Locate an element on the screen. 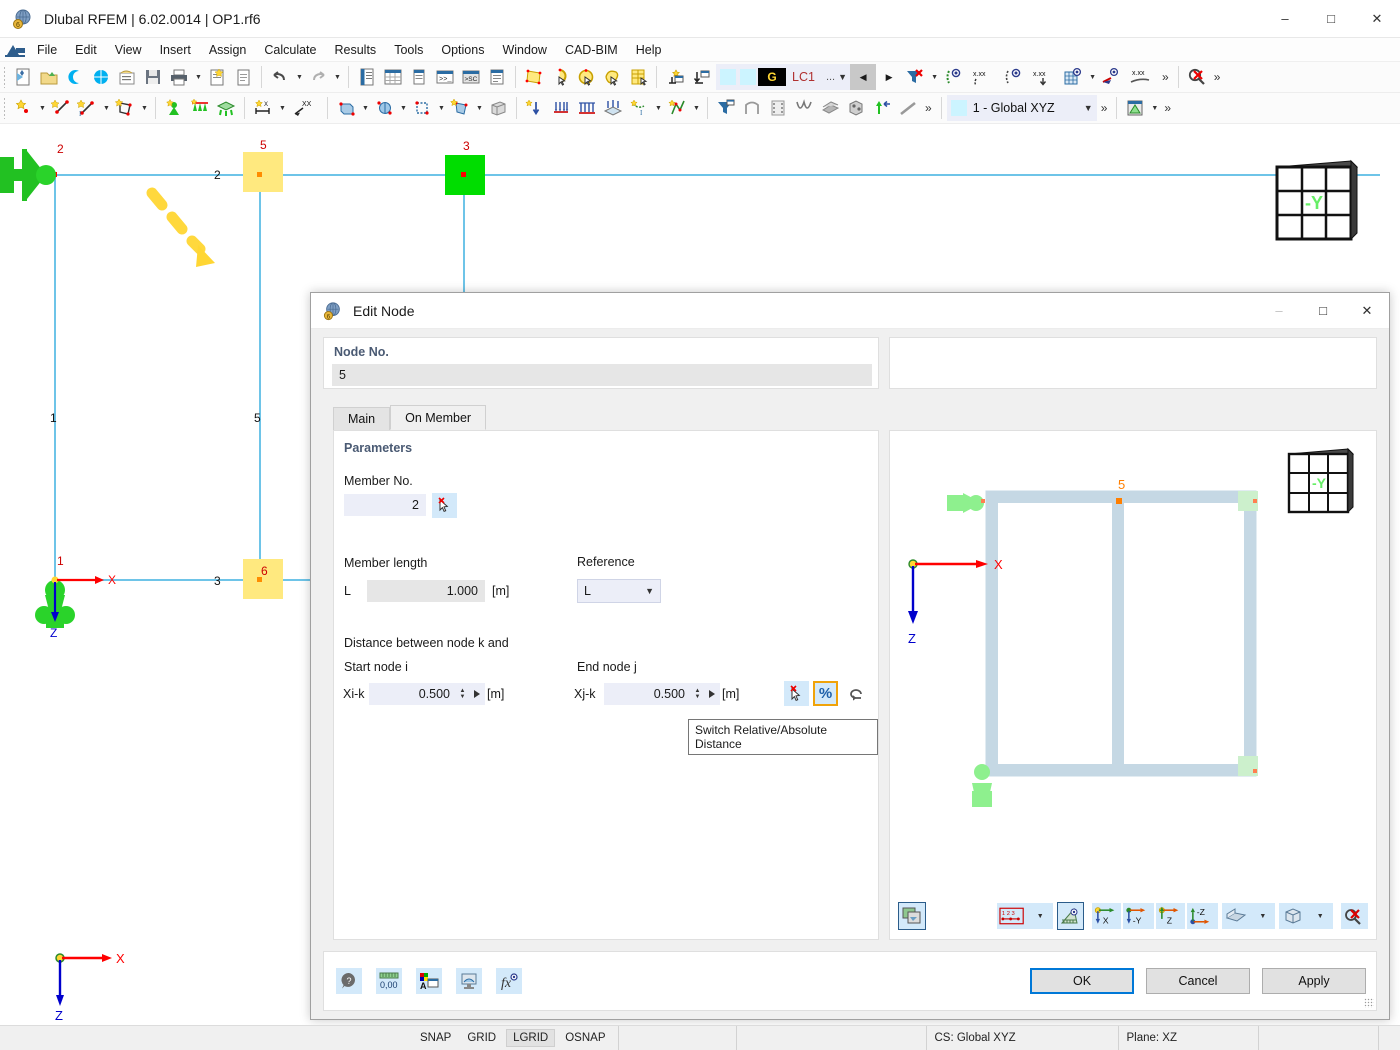 This screenshot has width=1400, height=1050. reaction-values-icon: x.xx is located at coordinates (1141, 77).